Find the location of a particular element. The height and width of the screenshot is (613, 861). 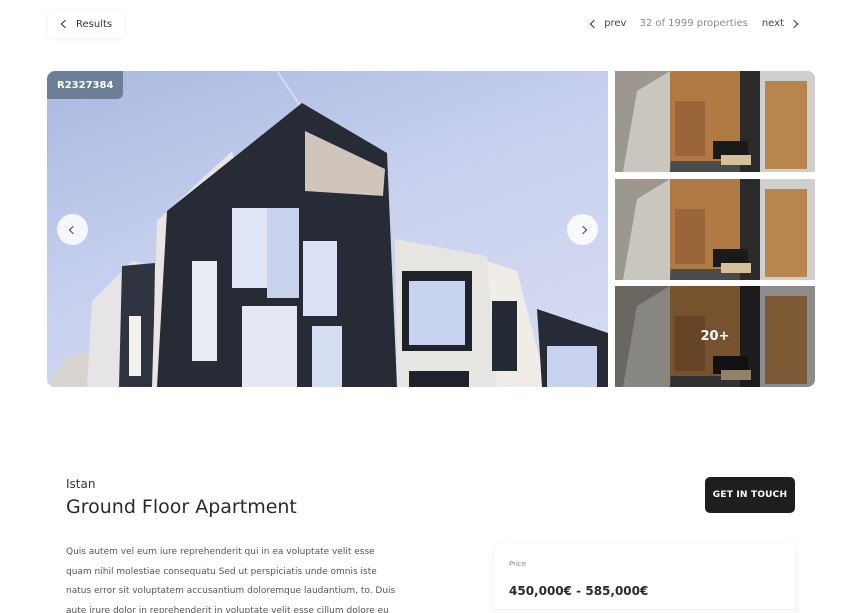

property-position-text: 32 of 1999 properties is located at coordinates (693, 23).